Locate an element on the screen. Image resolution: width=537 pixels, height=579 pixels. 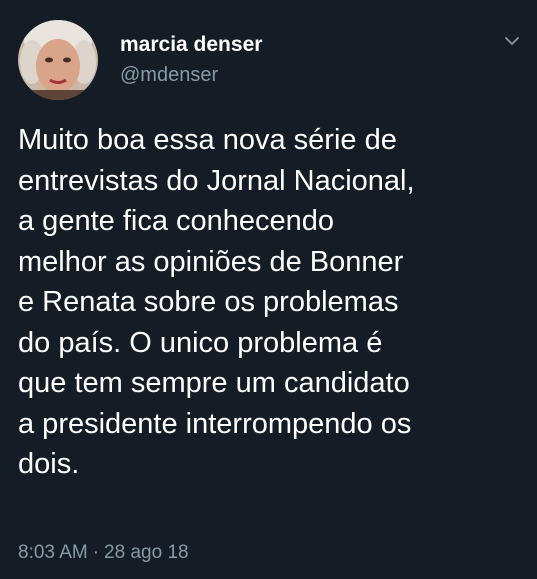
tweet-text-line: entrevistas do Jornal Nacional, is located at coordinates (216, 180).